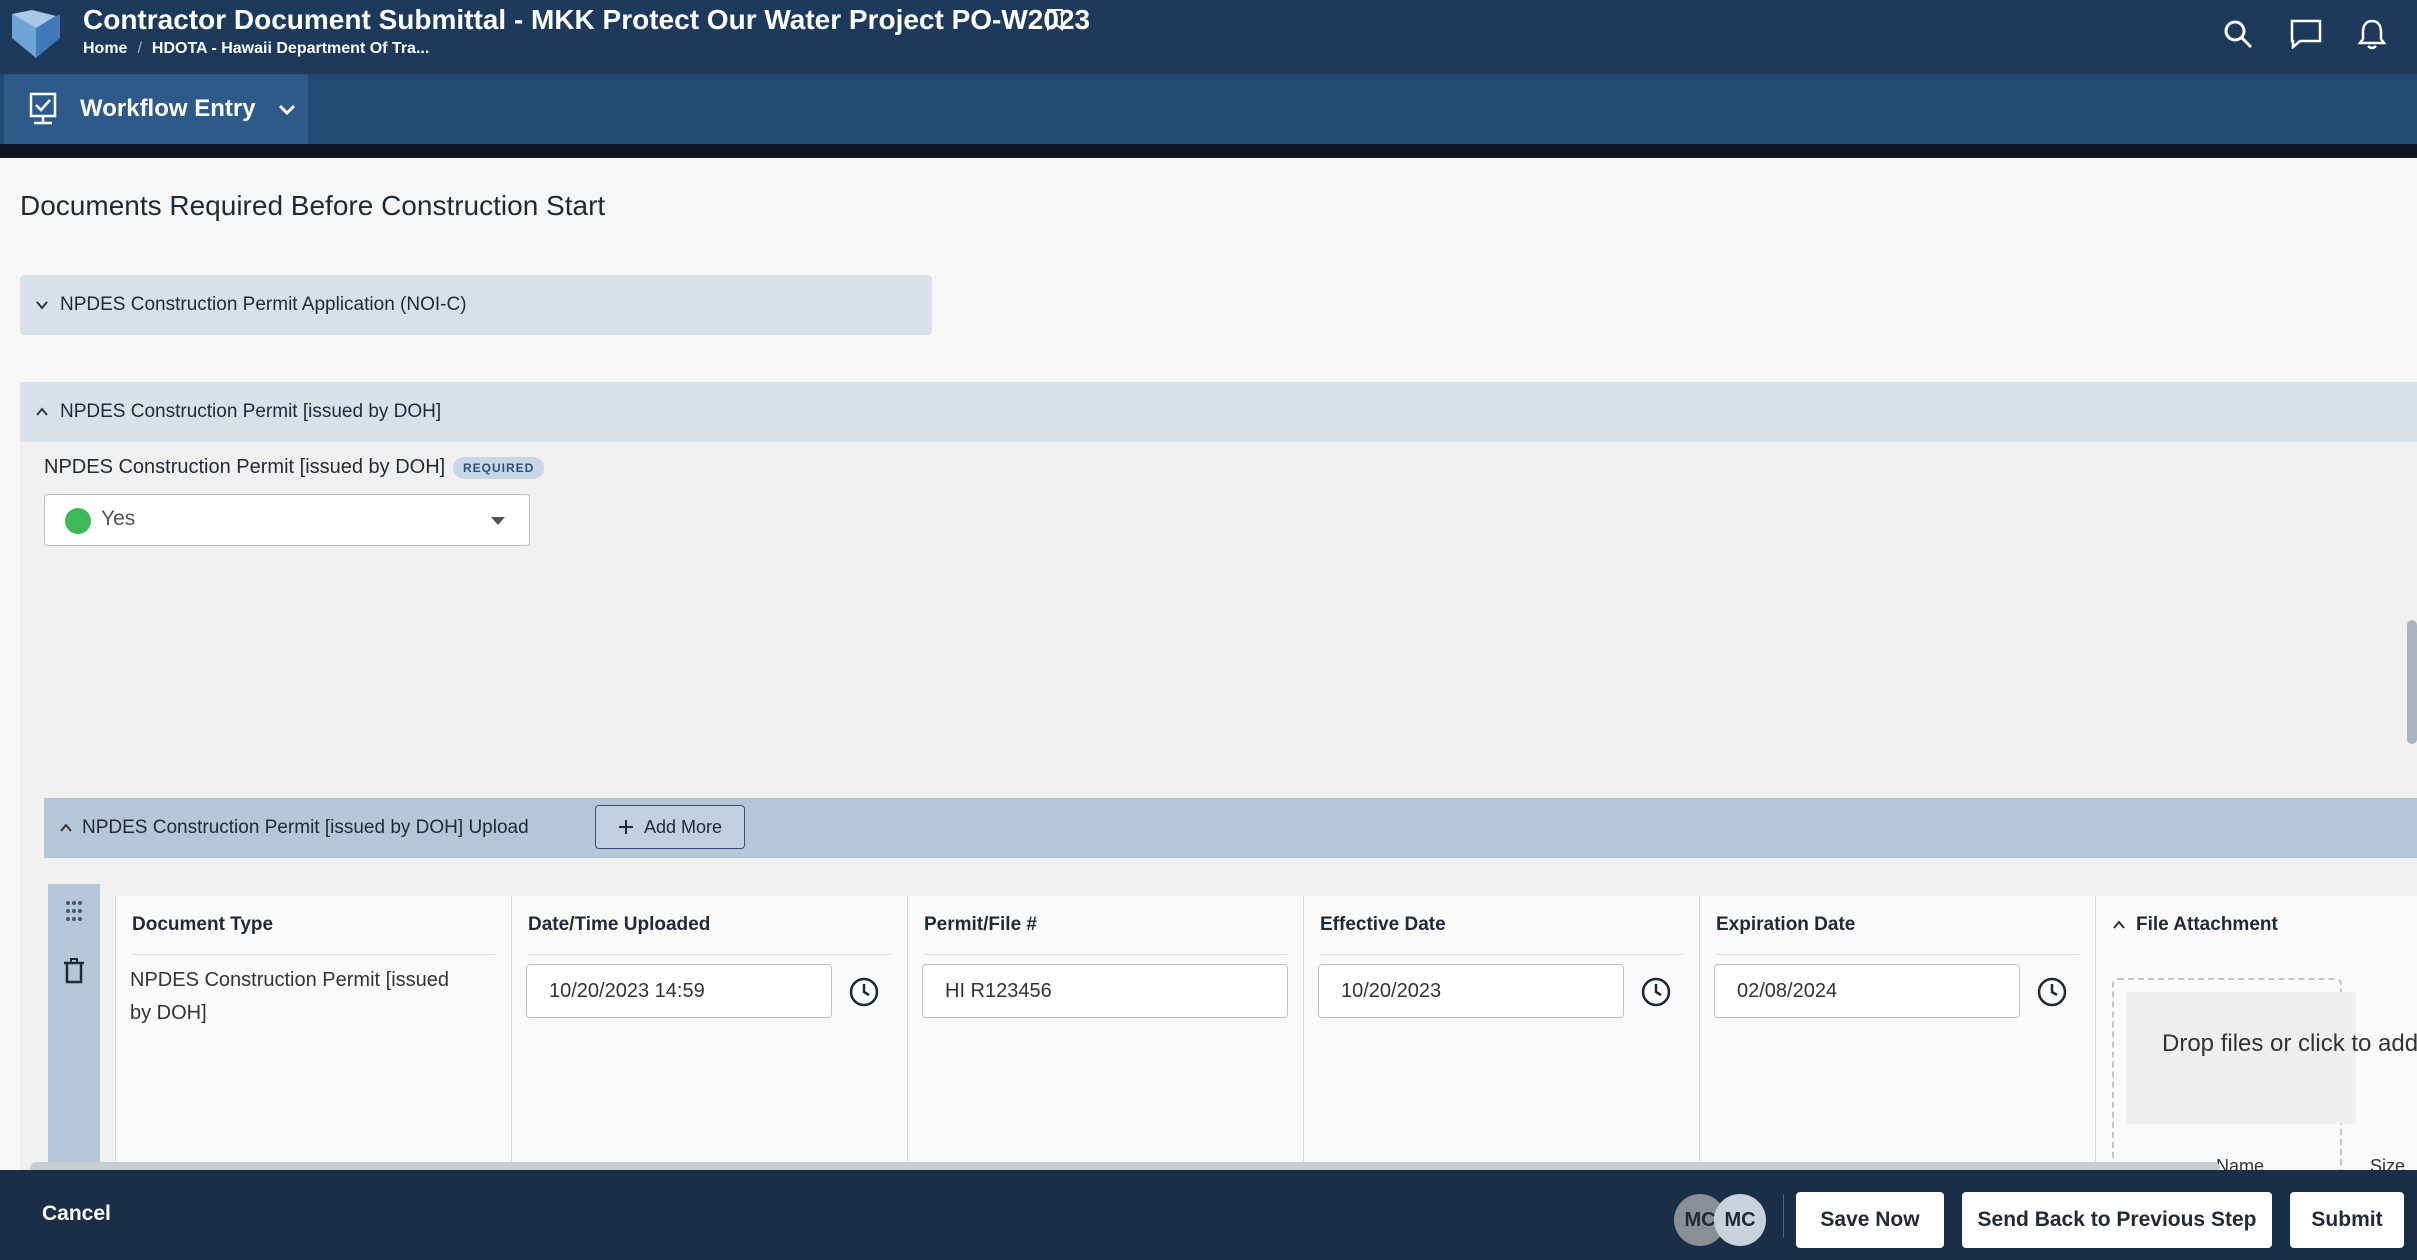 The image size is (2417, 1260). I want to click on required-badge: REQUIRED, so click(499, 468).